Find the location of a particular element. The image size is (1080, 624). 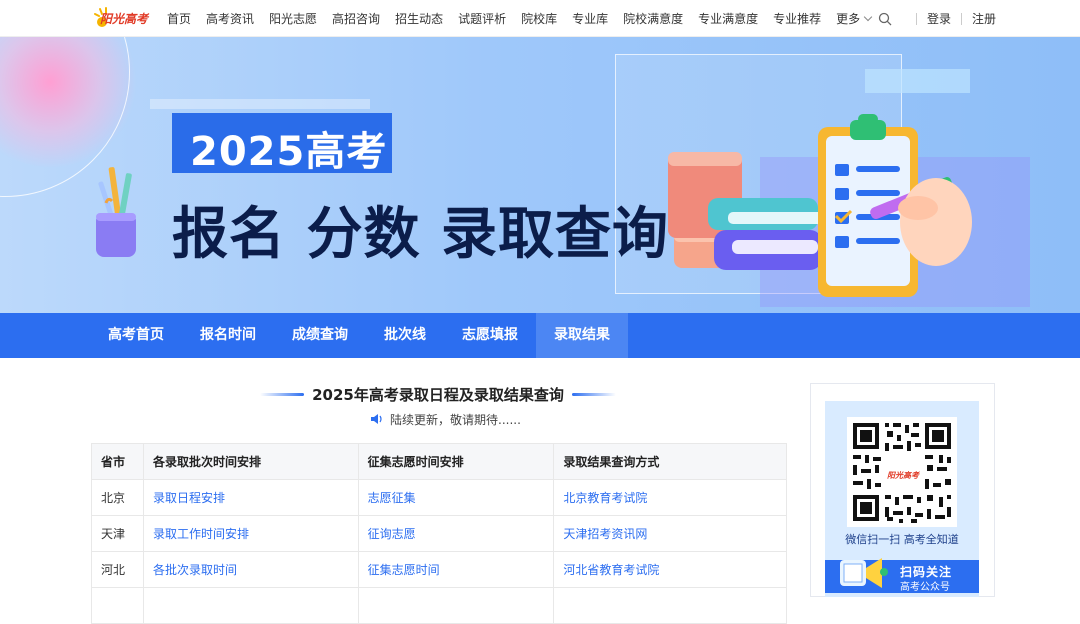

table-row is located at coordinates (439, 605).